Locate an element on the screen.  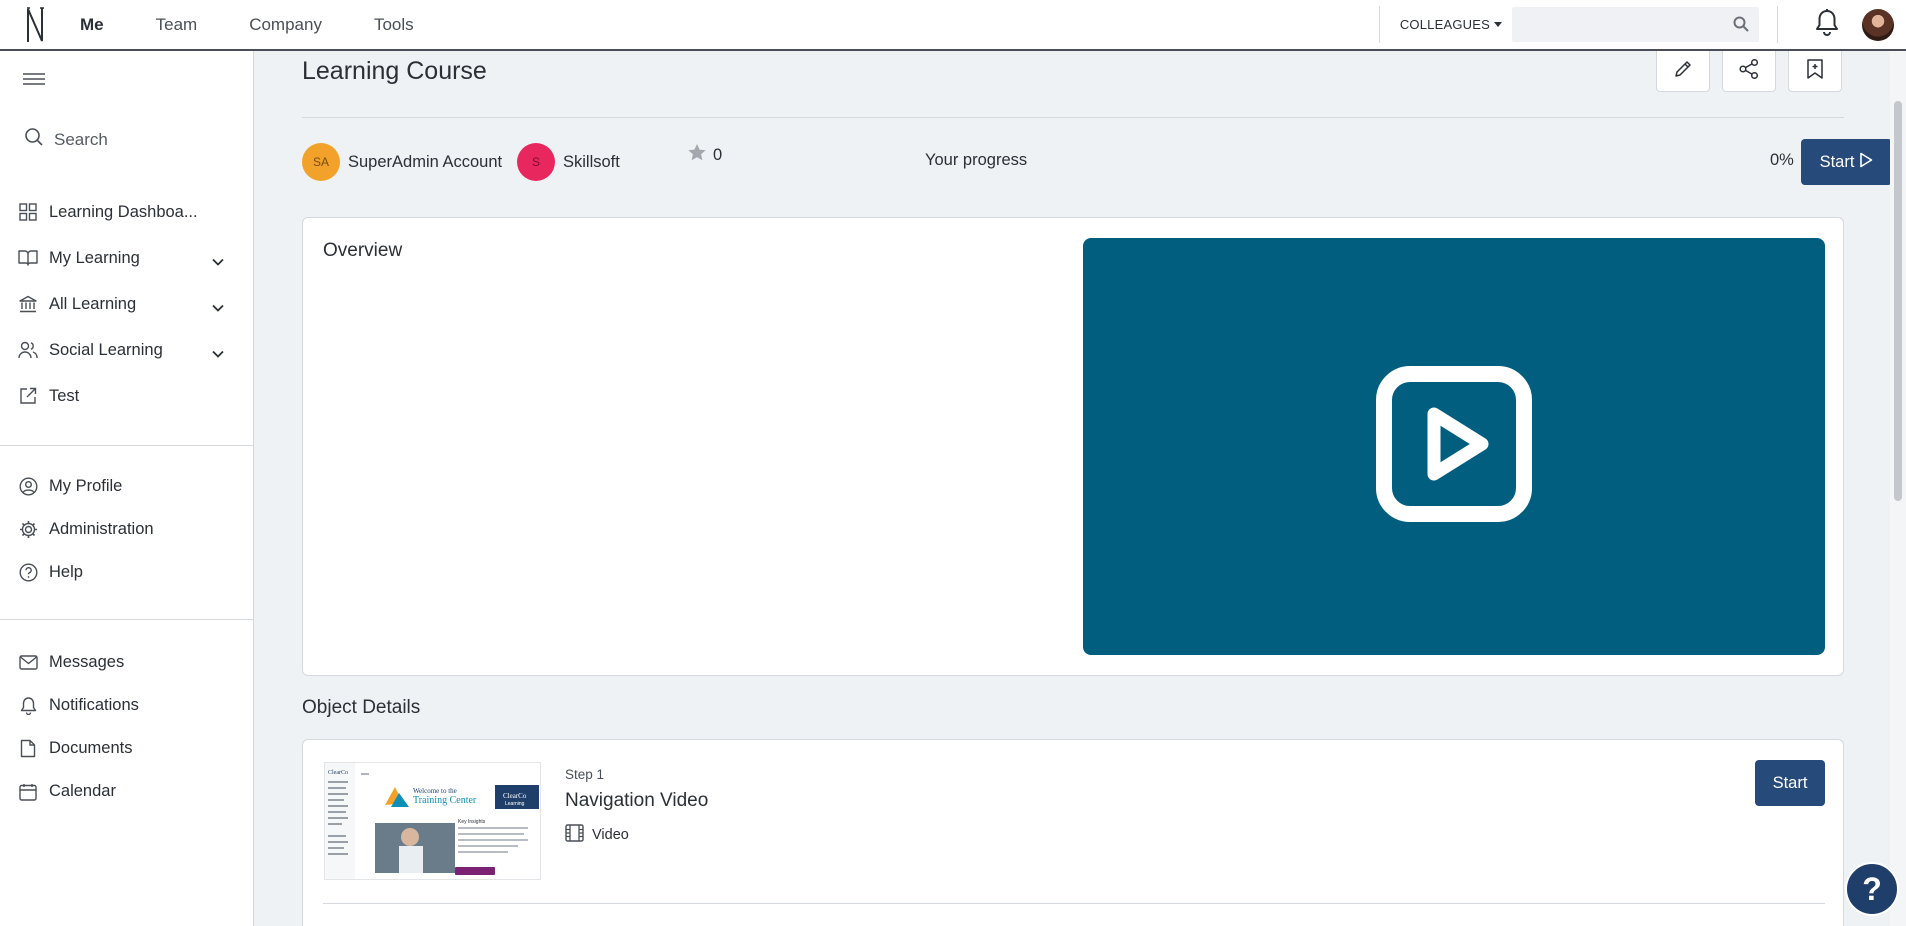
title-divider is located at coordinates (1073, 117).